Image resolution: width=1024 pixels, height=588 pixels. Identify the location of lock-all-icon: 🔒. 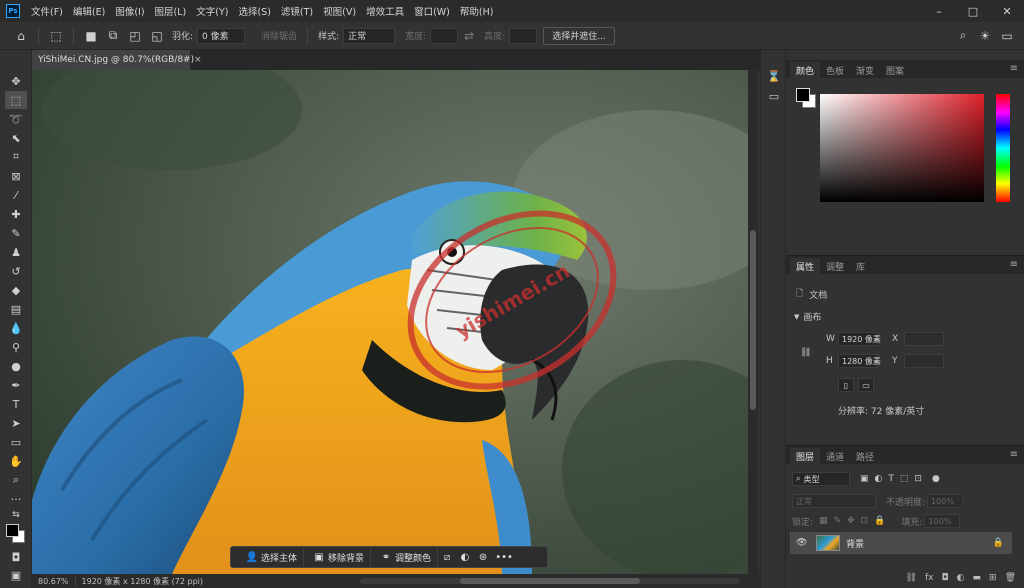
(879, 521).